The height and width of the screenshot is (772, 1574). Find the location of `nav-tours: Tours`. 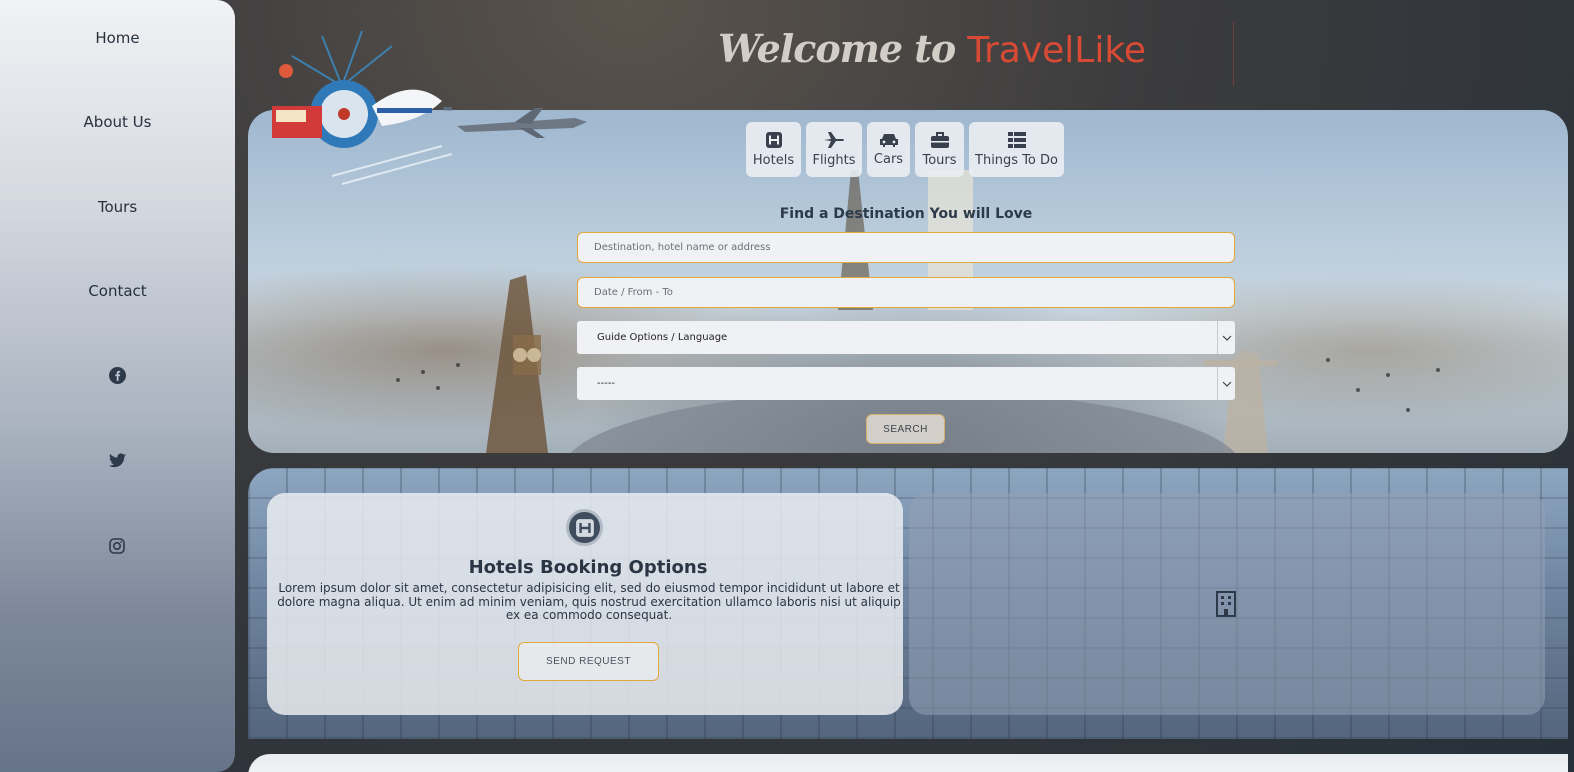

nav-tours: Tours is located at coordinates (117, 207).